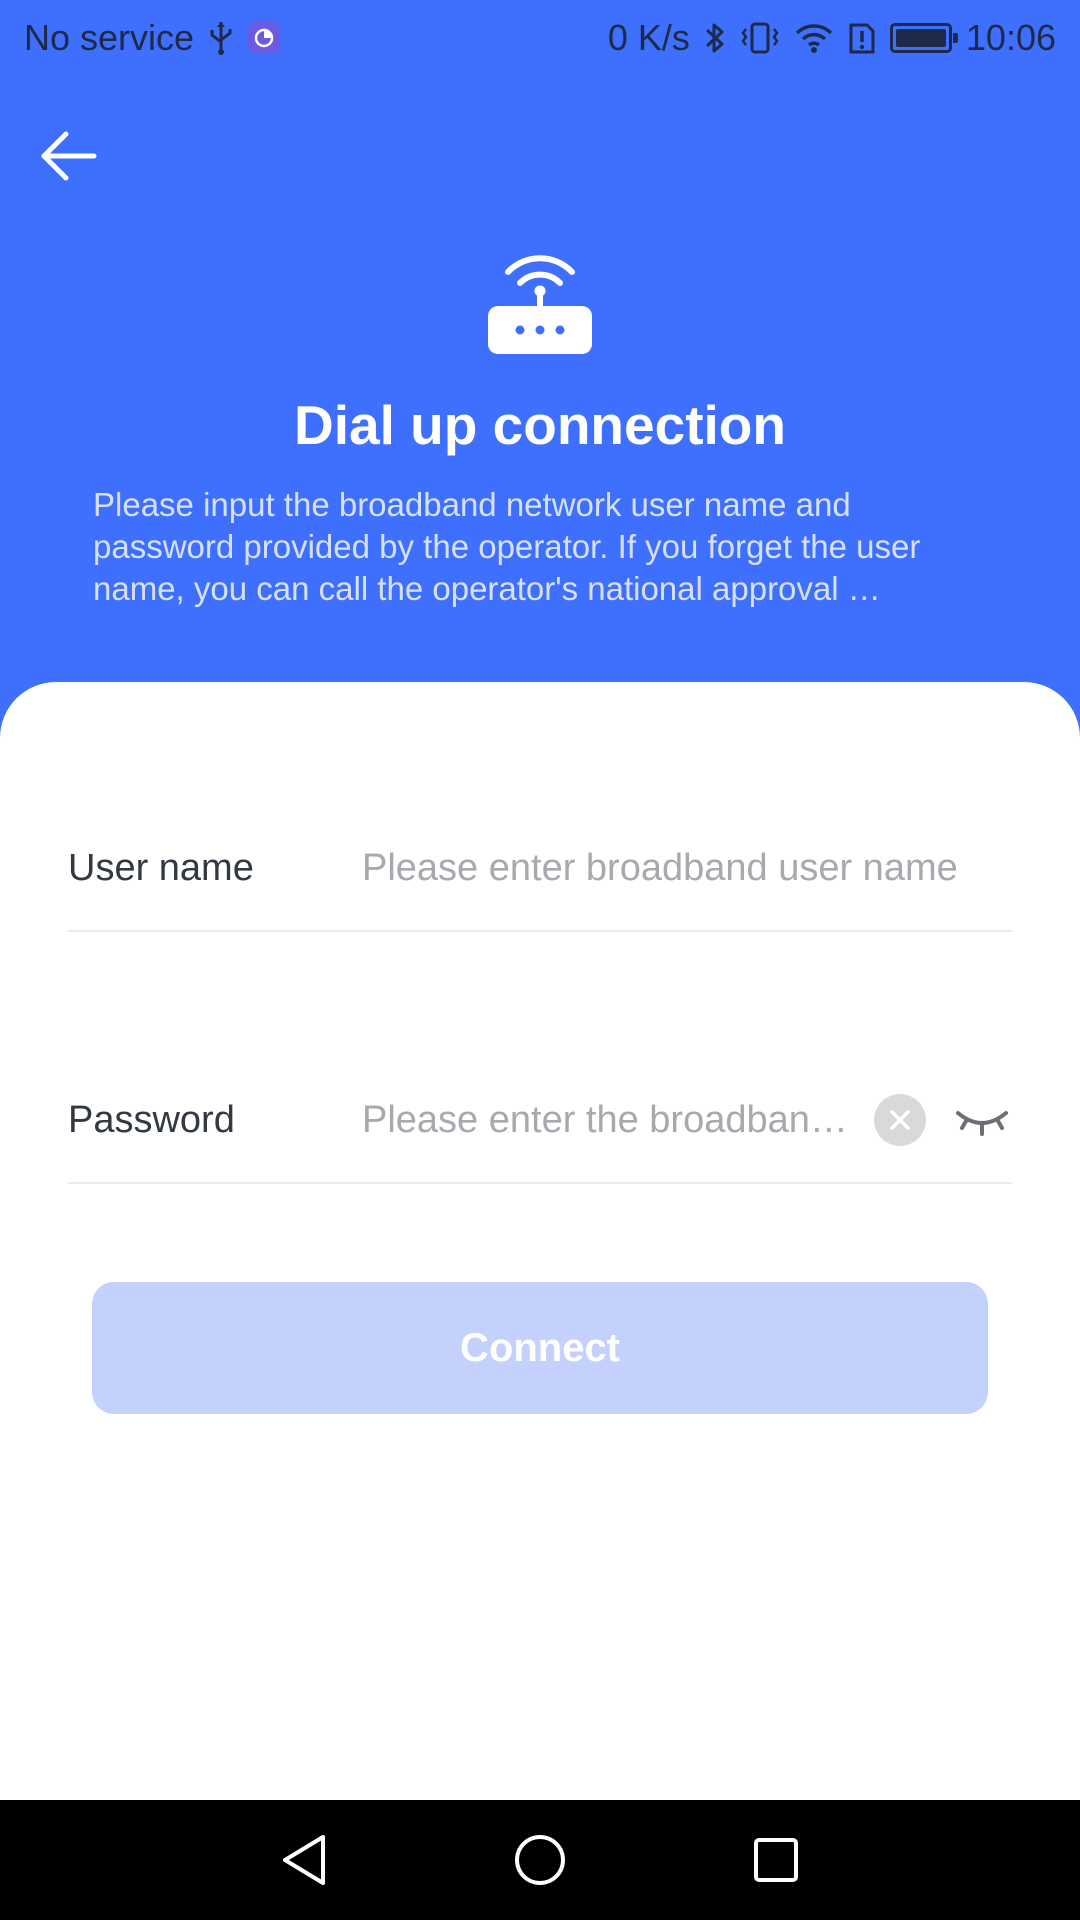  I want to click on nav-home-button, so click(540, 1860).